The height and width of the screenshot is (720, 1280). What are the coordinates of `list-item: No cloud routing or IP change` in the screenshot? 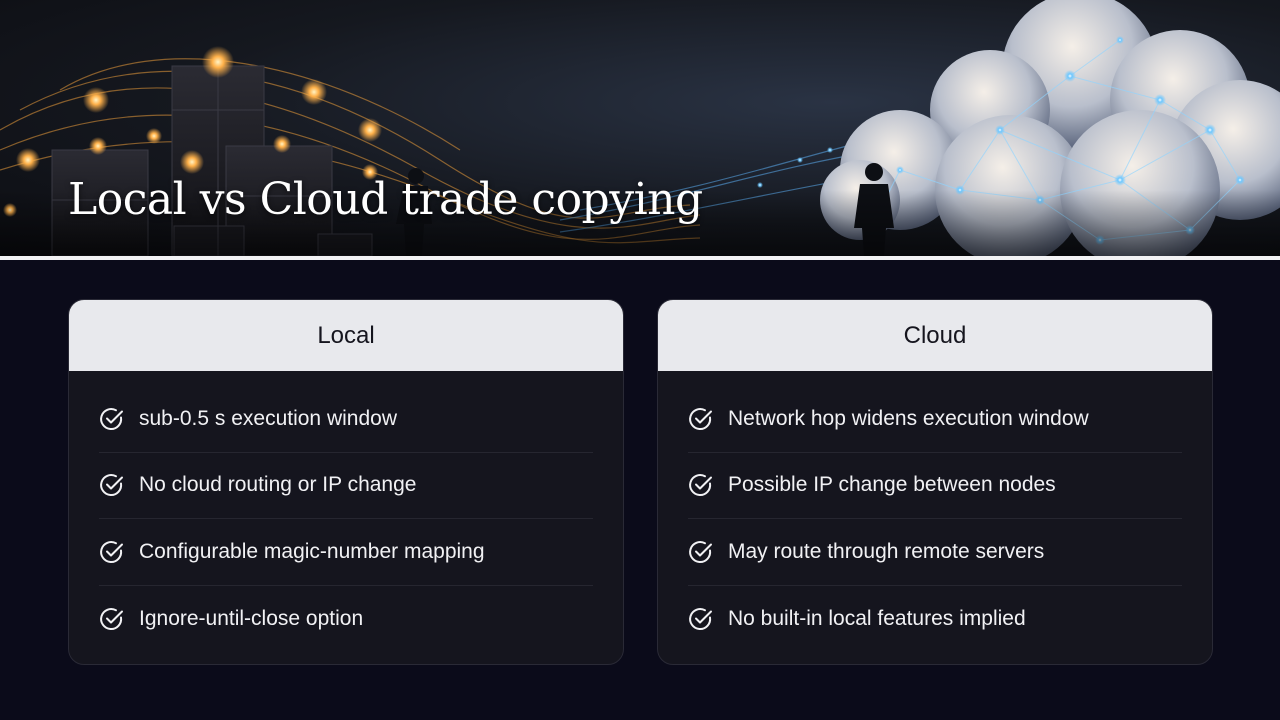 It's located at (346, 486).